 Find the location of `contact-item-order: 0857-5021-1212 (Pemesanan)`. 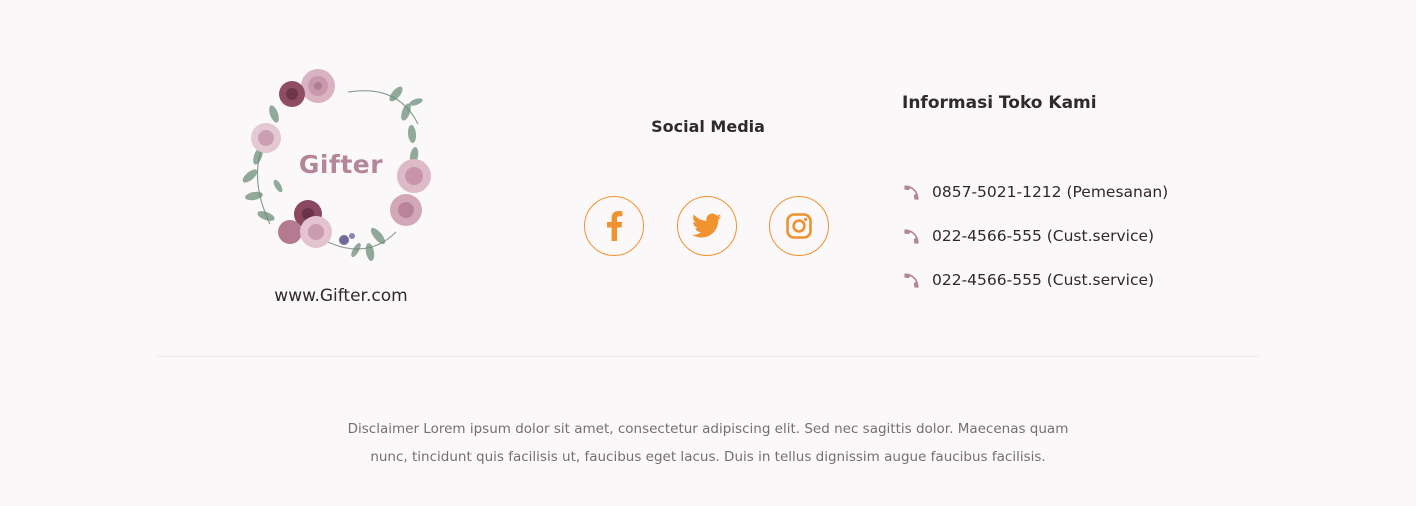

contact-item-order: 0857-5021-1212 (Pemesanan) is located at coordinates (1061, 192).